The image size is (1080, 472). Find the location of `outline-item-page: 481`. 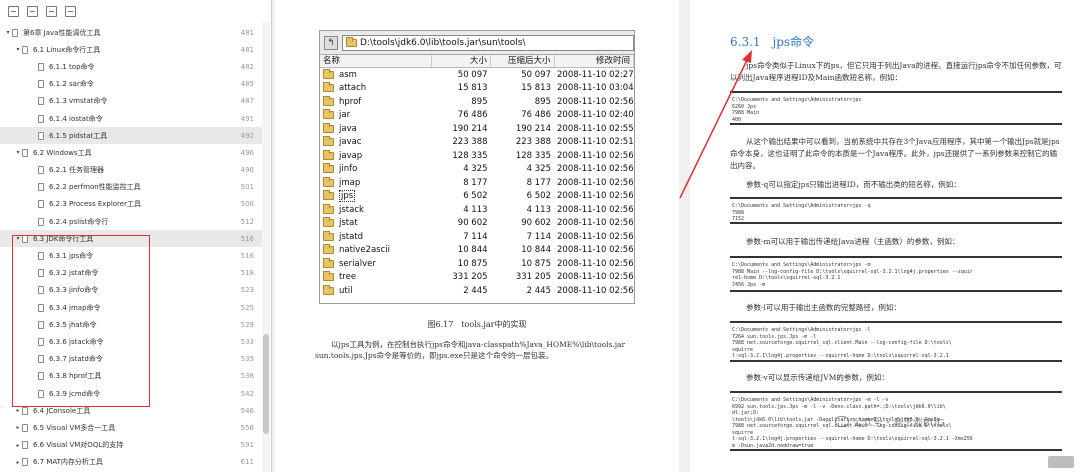

outline-item-page: 481 is located at coordinates (247, 32).